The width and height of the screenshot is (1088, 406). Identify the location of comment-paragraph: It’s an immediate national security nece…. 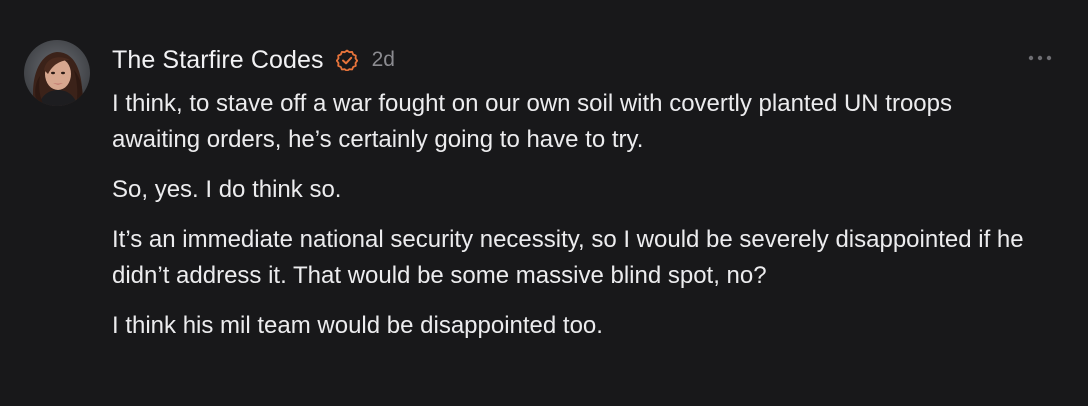
(568, 257).